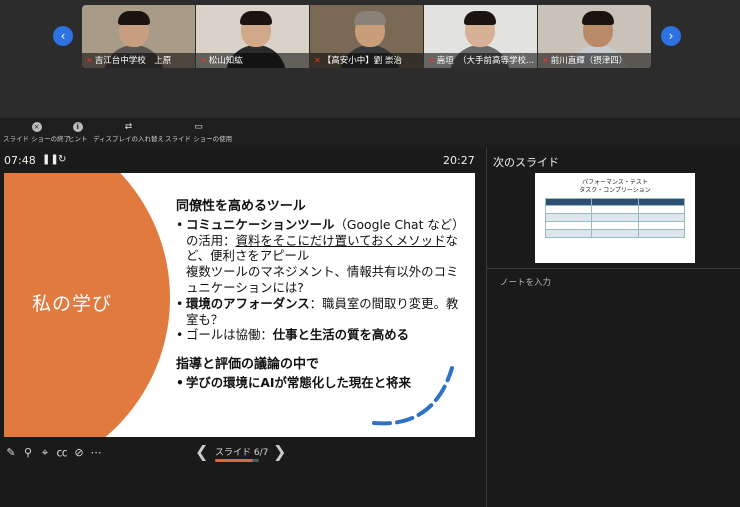  What do you see at coordinates (613, 268) in the screenshot?
I see `notes-divider` at bounding box center [613, 268].